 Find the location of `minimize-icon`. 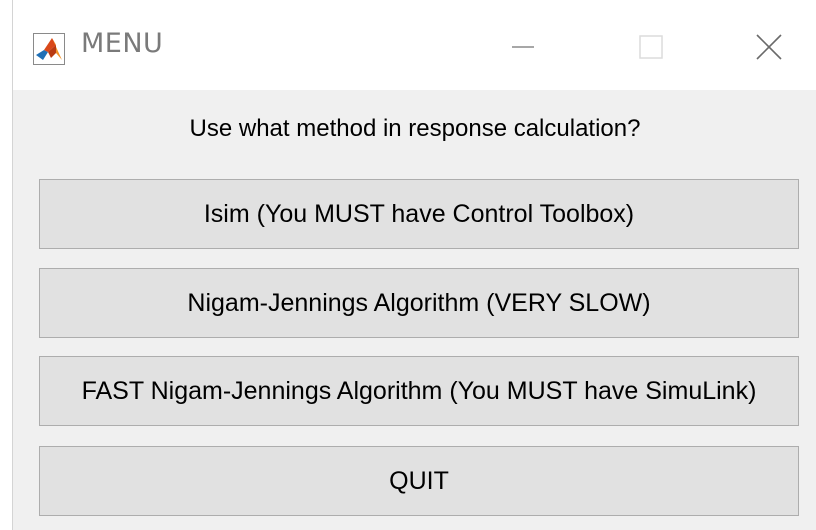

minimize-icon is located at coordinates (523, 47).